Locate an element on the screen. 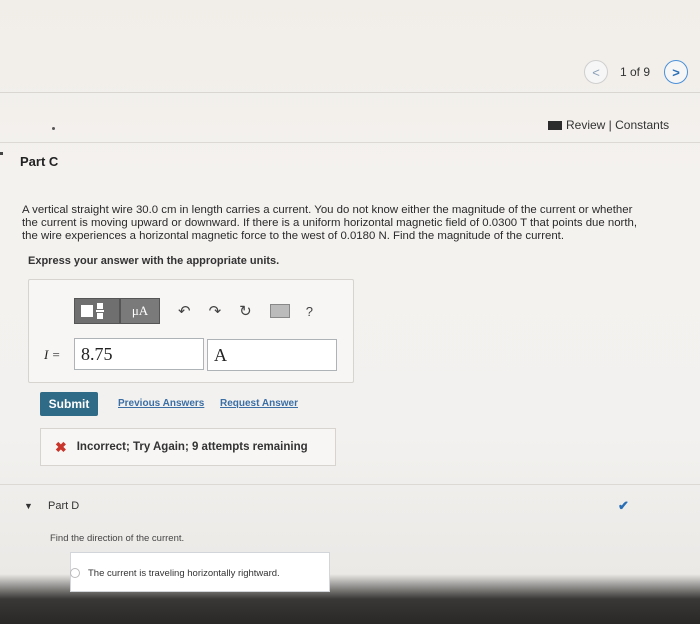  units-button: μA is located at coordinates (140, 311).